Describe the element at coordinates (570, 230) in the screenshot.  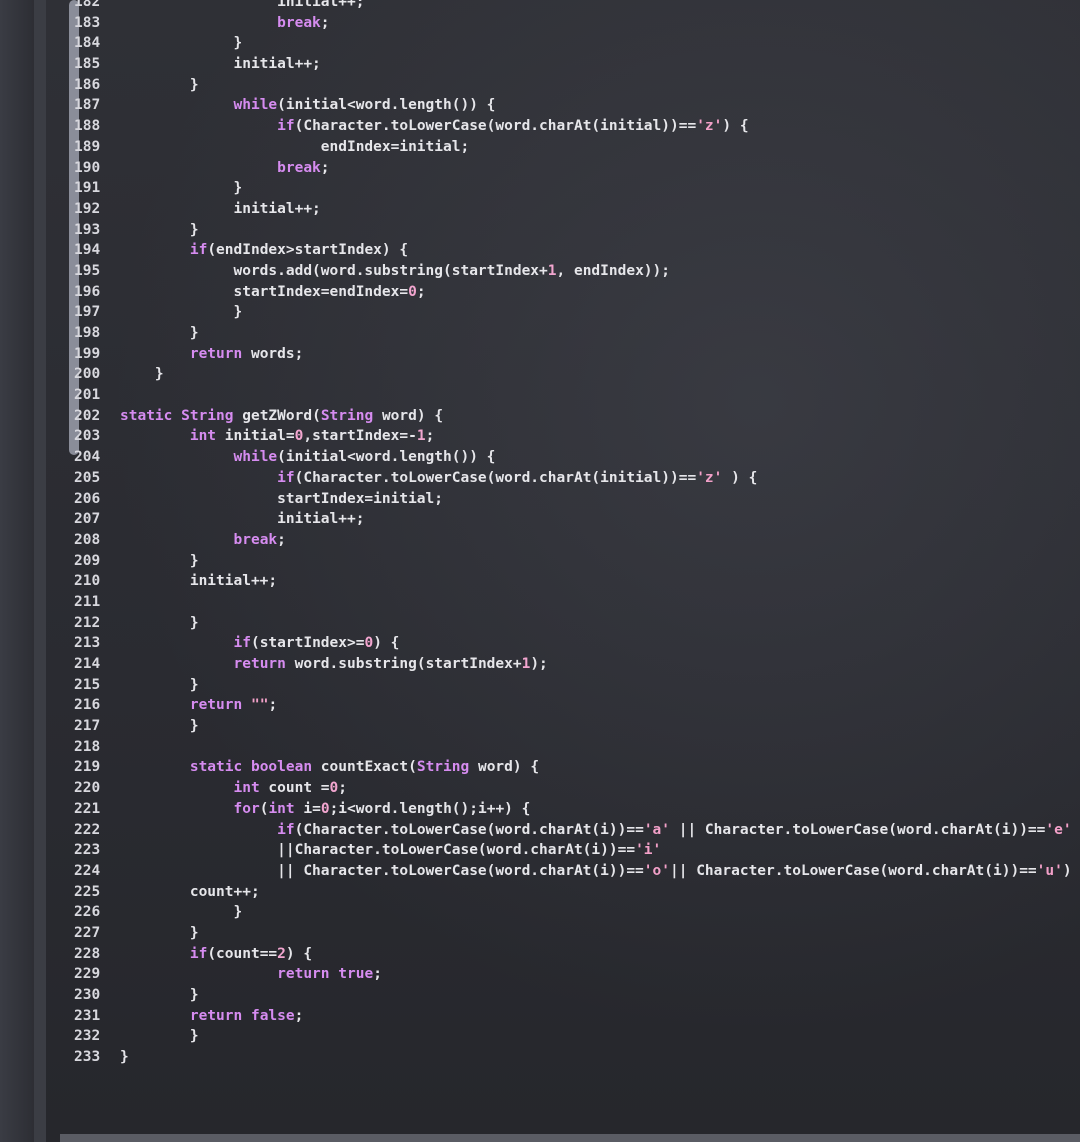
I see `code-line: 193 }` at that location.